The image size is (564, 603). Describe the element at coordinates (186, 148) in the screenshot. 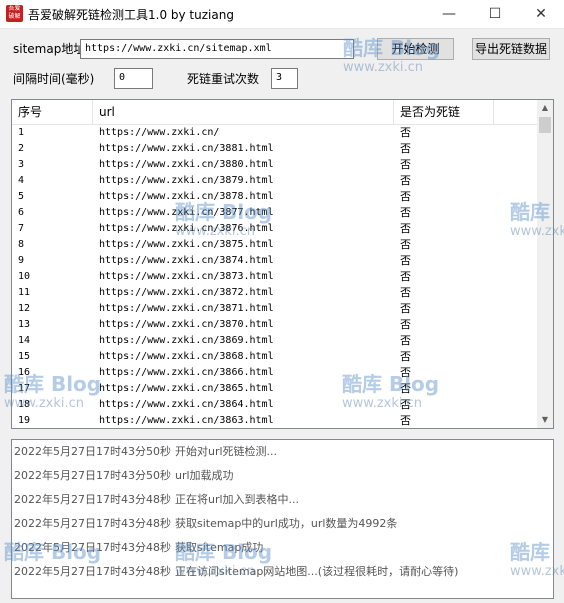

I see `row-url: https://www.zxki.cn/3881.html` at that location.